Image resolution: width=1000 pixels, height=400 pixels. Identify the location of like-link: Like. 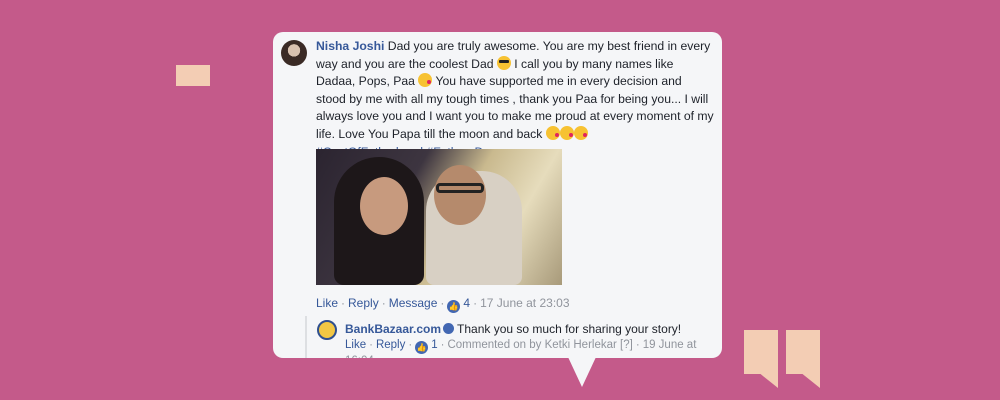
(327, 303).